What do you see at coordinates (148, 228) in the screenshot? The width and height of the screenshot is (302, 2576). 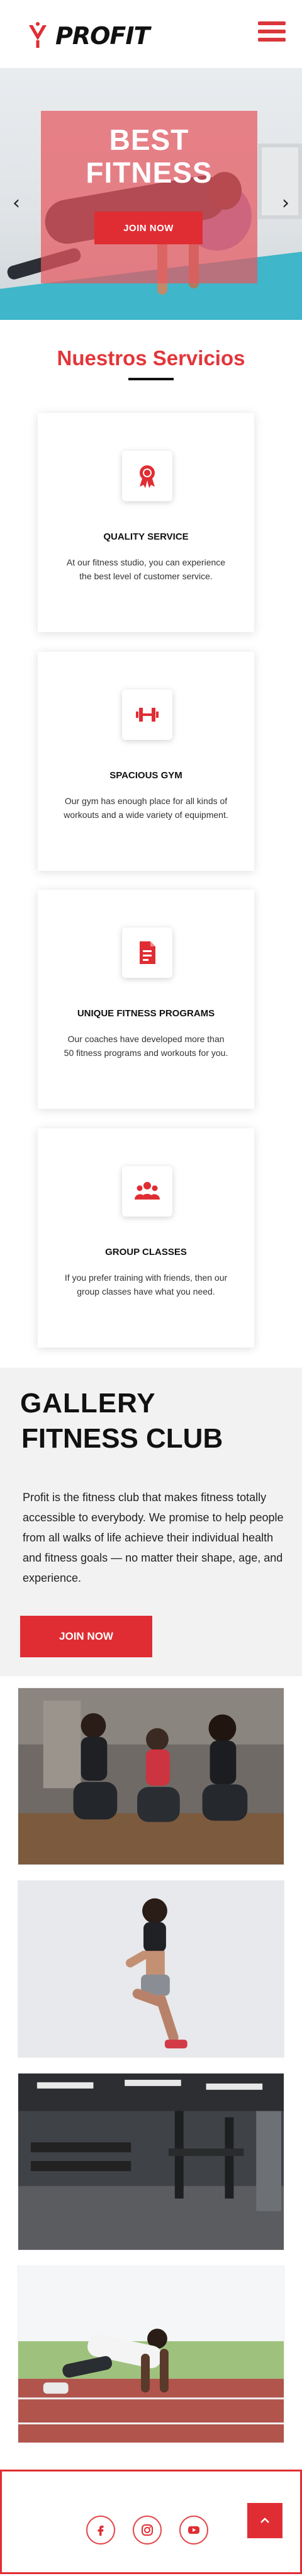 I see `hero-join-now-button: JOIN NOW` at bounding box center [148, 228].